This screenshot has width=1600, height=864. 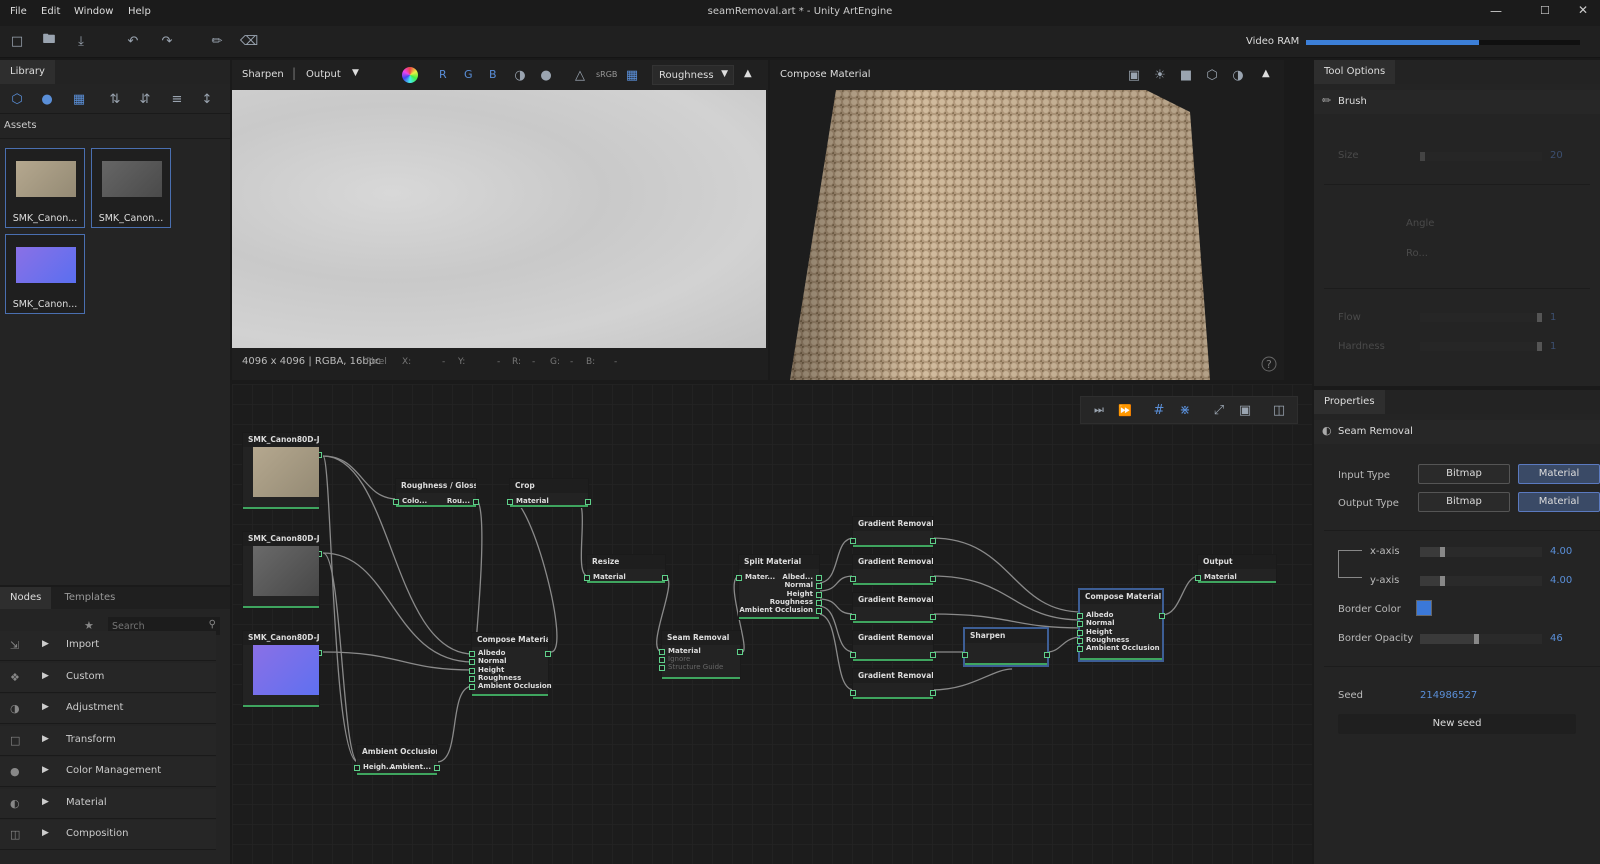 I want to click on save-icon: ⤓, so click(x=81, y=41).